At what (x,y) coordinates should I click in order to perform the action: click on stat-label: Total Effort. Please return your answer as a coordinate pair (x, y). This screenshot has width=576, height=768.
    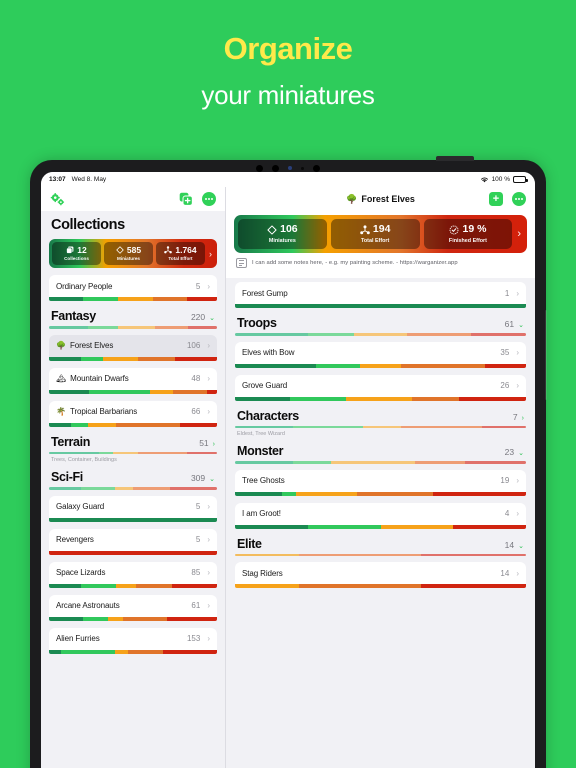
    Looking at the image, I should click on (180, 259).